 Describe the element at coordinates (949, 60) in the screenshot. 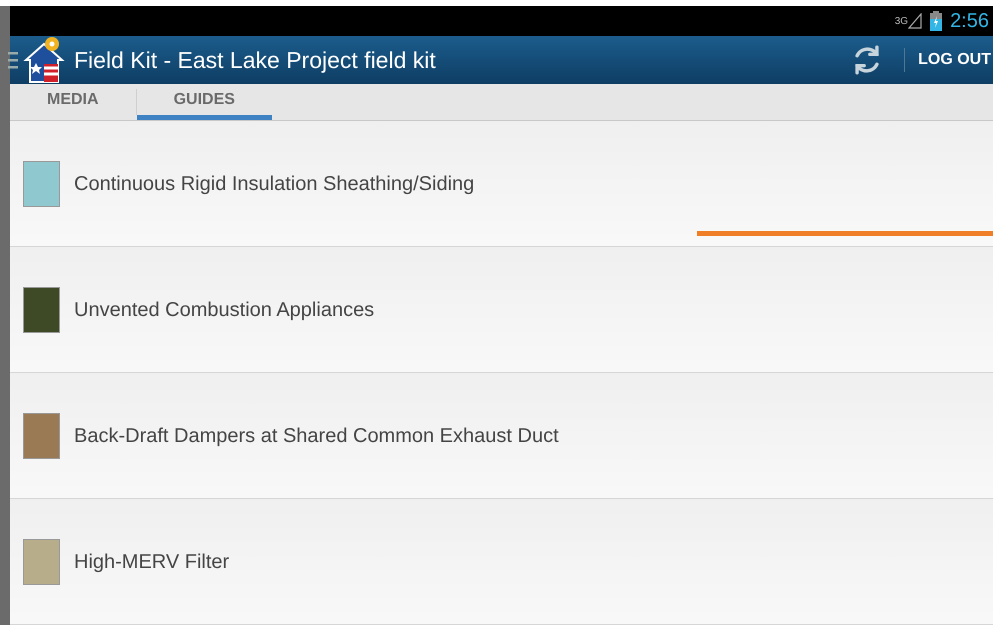

I see `log-out-button: LOG OUT` at that location.